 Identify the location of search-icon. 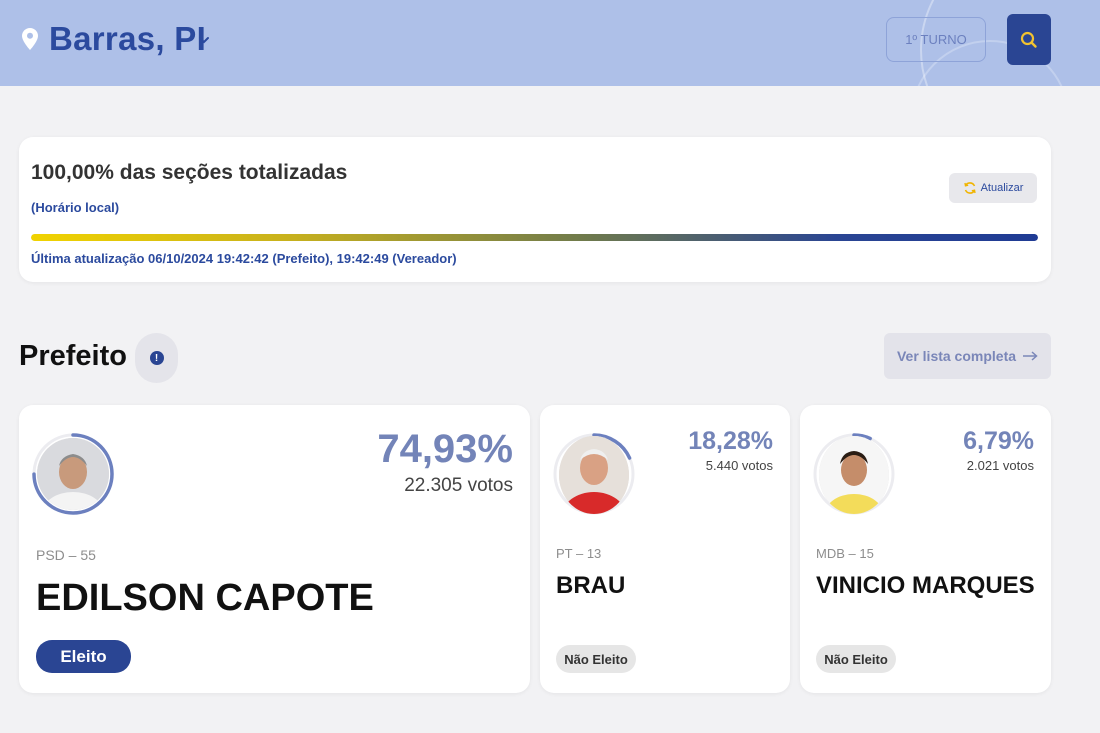
(1028, 39).